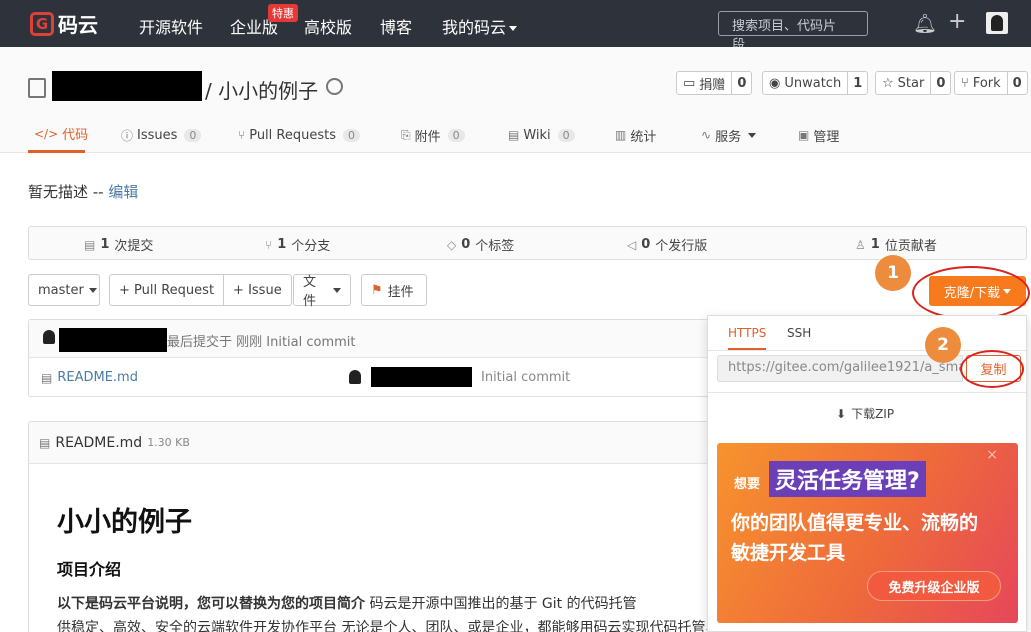 This screenshot has width=1031, height=632. I want to click on stat-branches: ⑂ 1 个分支, so click(297, 244).